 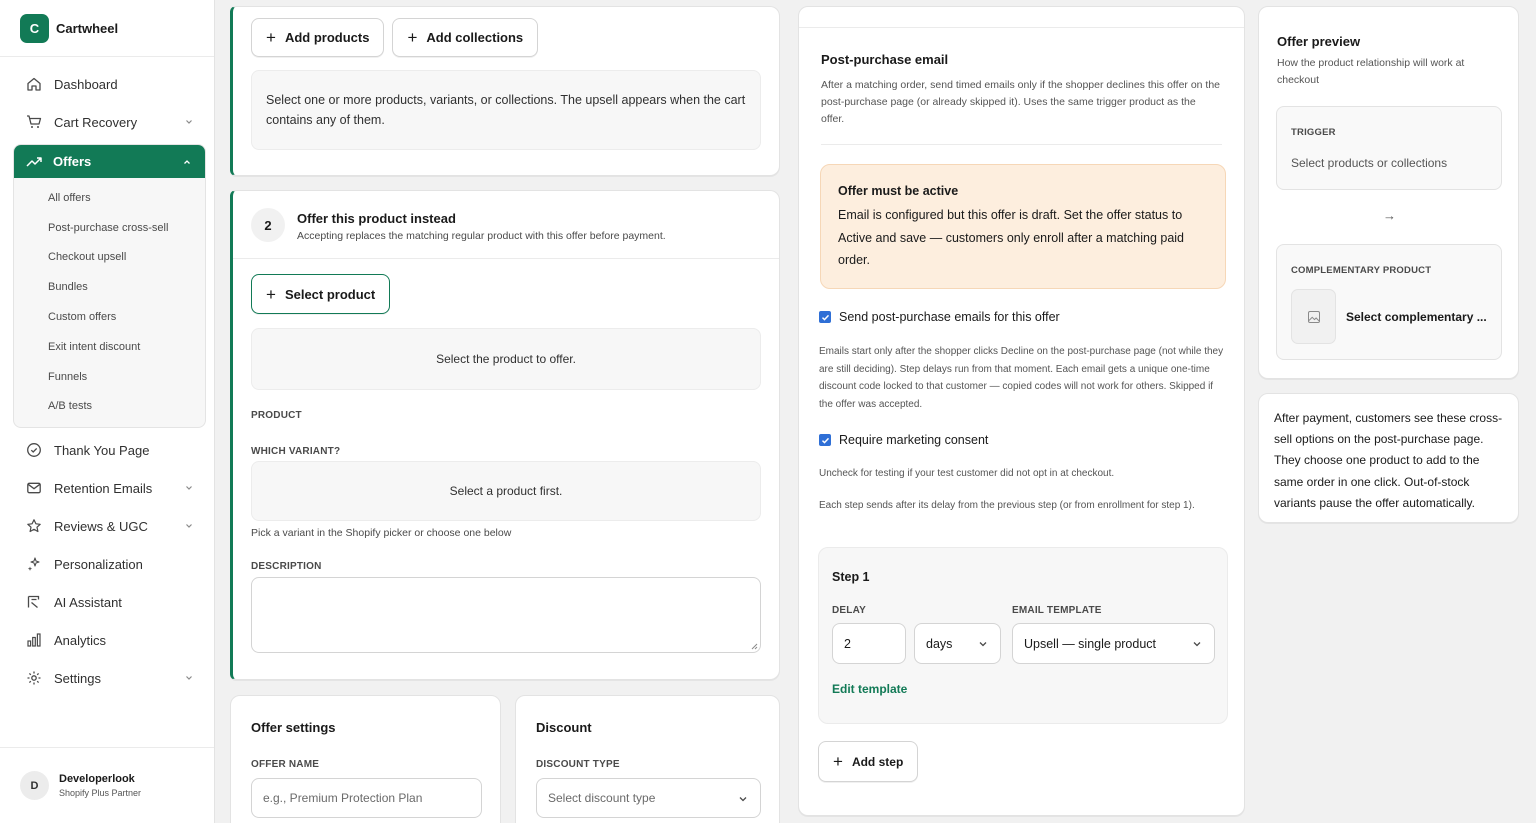 I want to click on brand: C Cartwheel, so click(x=107, y=28).